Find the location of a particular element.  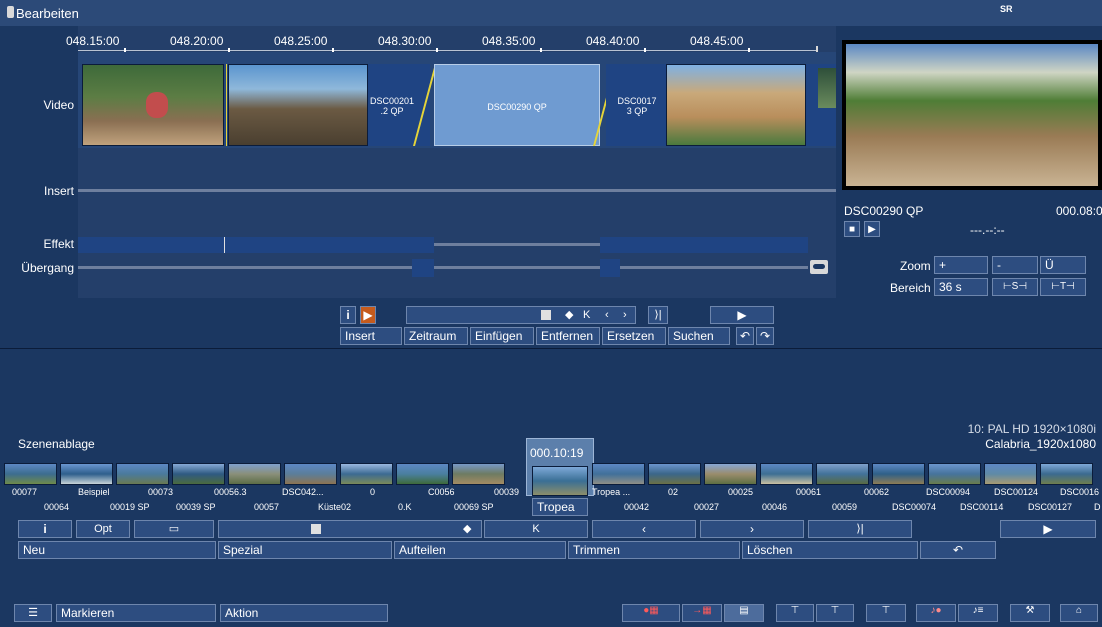

scene-info-button: i is located at coordinates (45, 529).